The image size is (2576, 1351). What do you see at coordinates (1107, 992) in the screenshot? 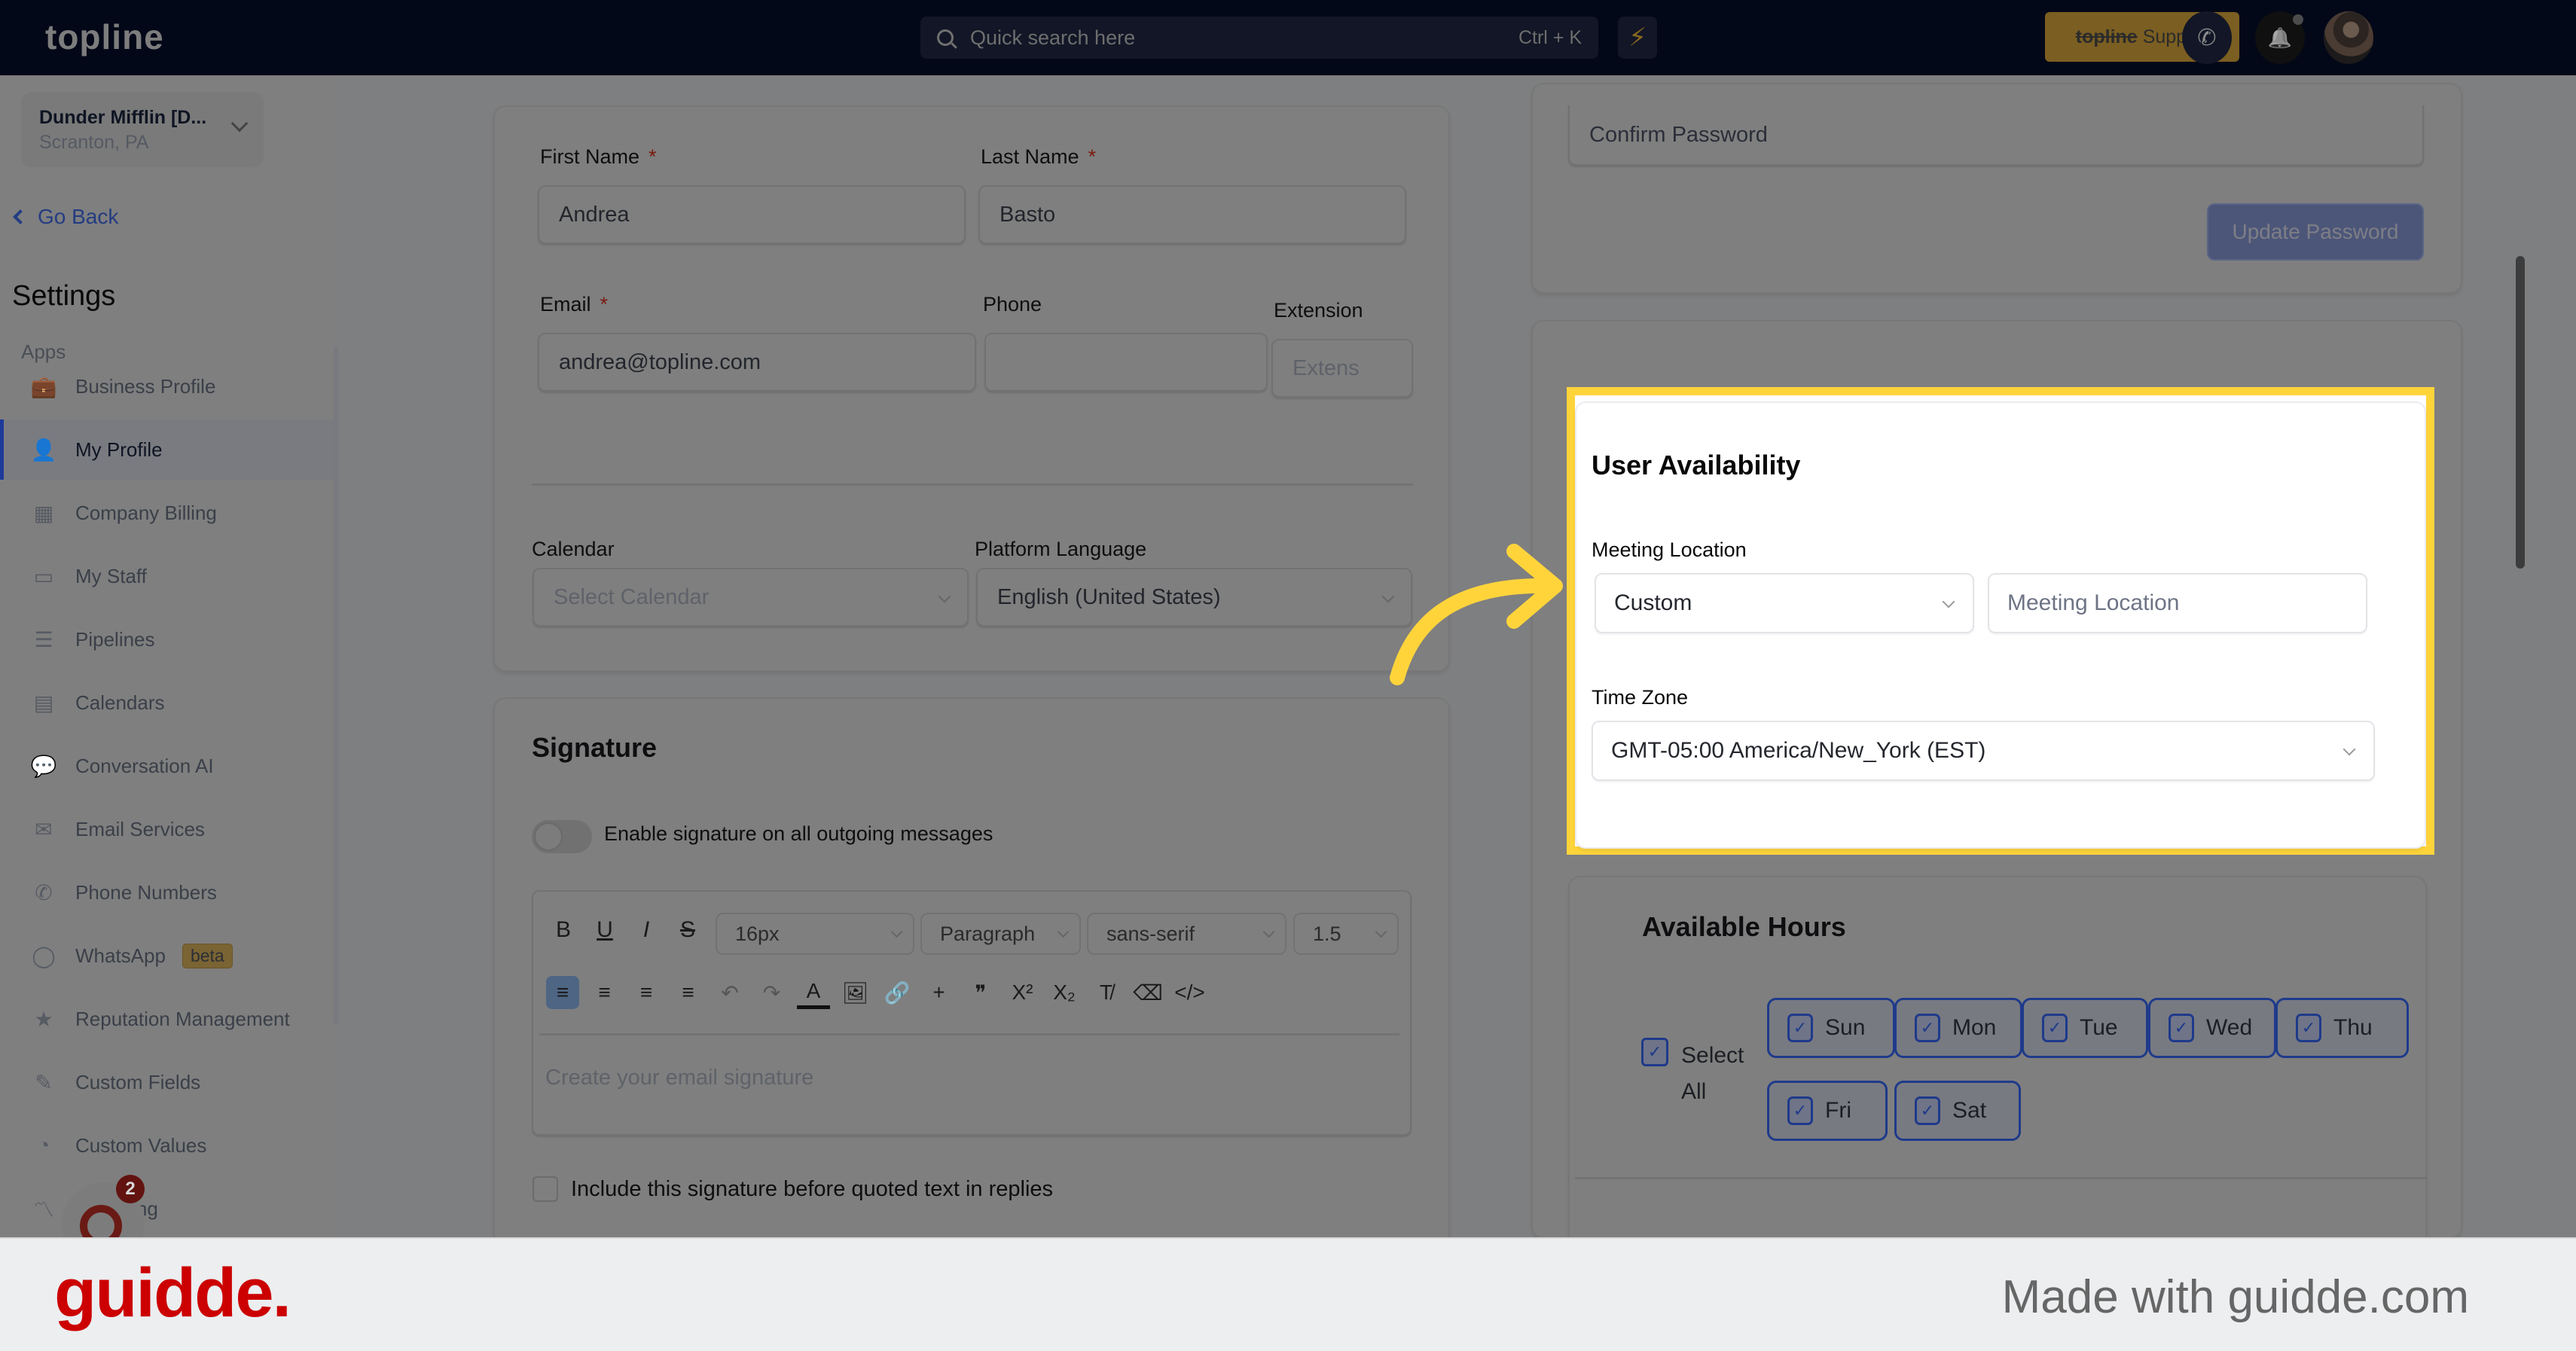
I see `clear-format-button: T̸` at bounding box center [1107, 992].